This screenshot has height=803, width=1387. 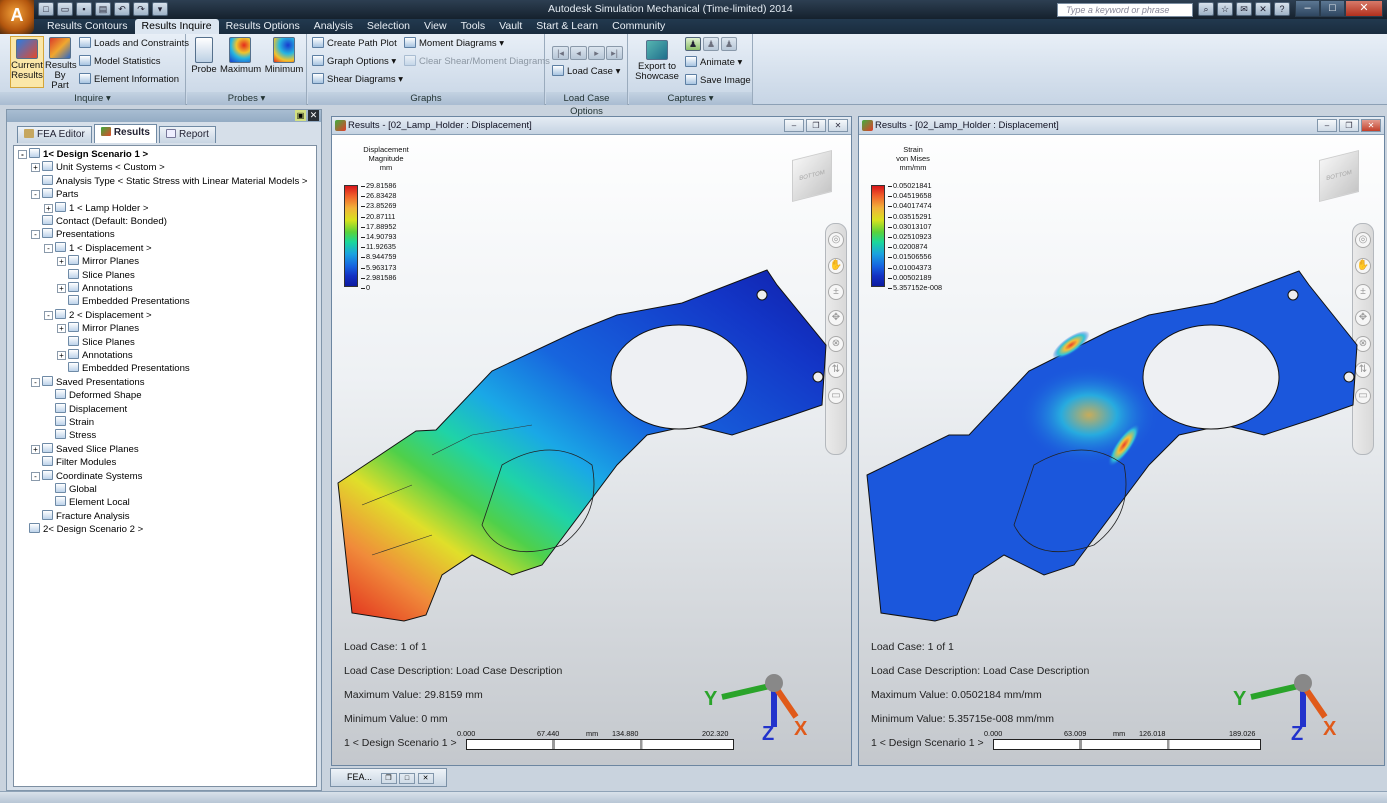 I want to click on loads-constraints-button: Loads and Constraints, so click(x=134, y=44).